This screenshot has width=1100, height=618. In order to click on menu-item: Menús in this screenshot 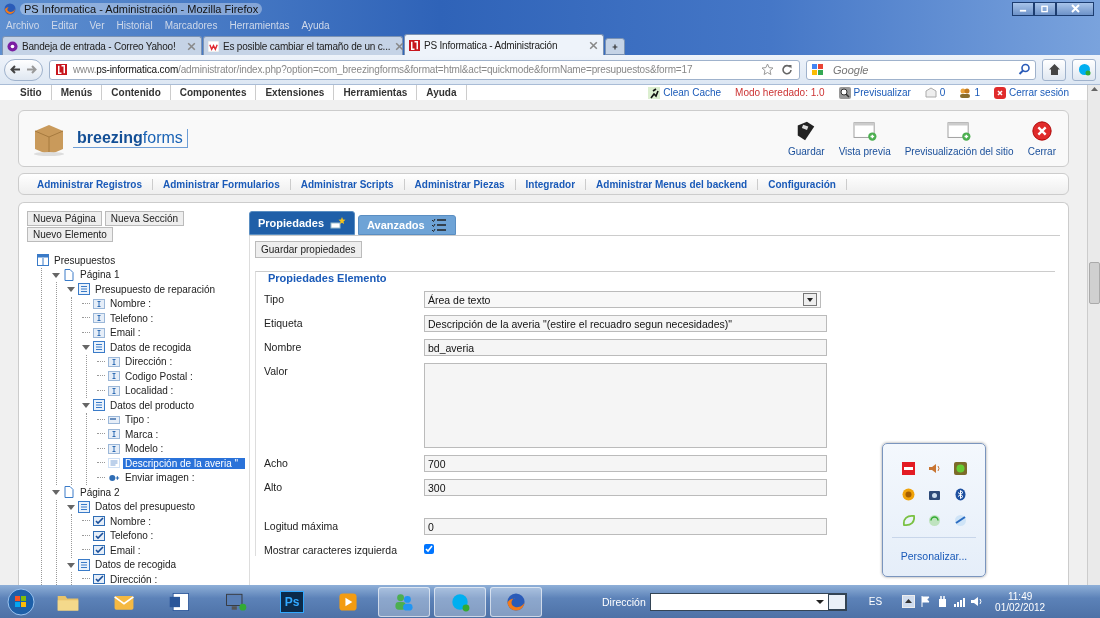, I will do `click(77, 92)`.